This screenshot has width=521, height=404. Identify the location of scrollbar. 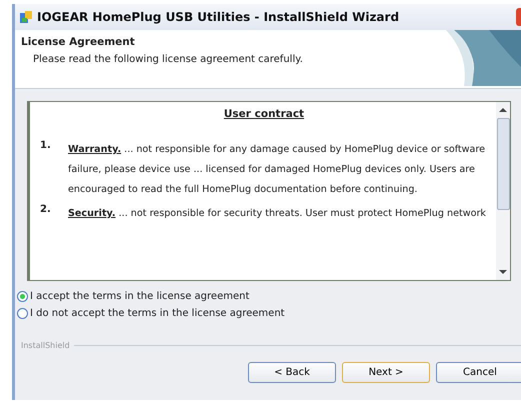
(503, 191).